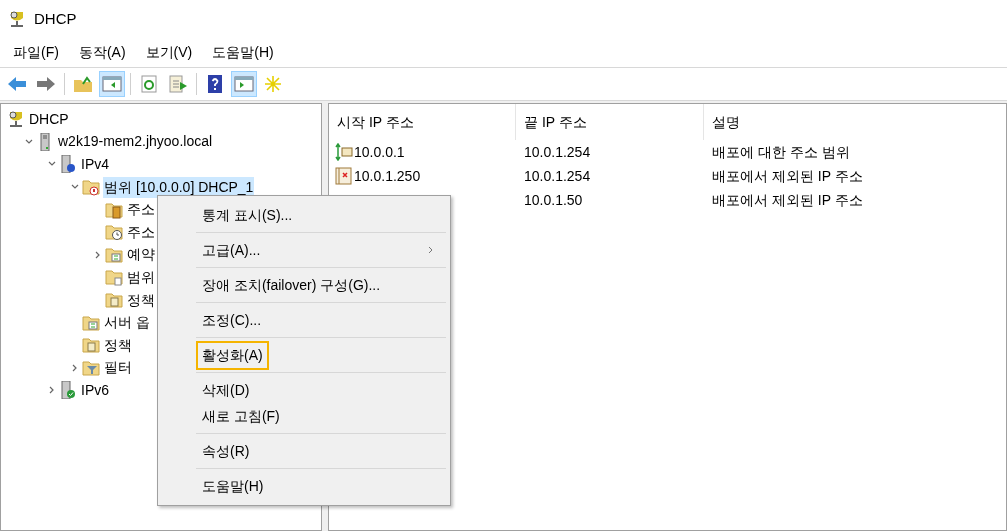 The width and height of the screenshot is (1007, 531). I want to click on column-header: 끝 IP 주소, so click(610, 122).